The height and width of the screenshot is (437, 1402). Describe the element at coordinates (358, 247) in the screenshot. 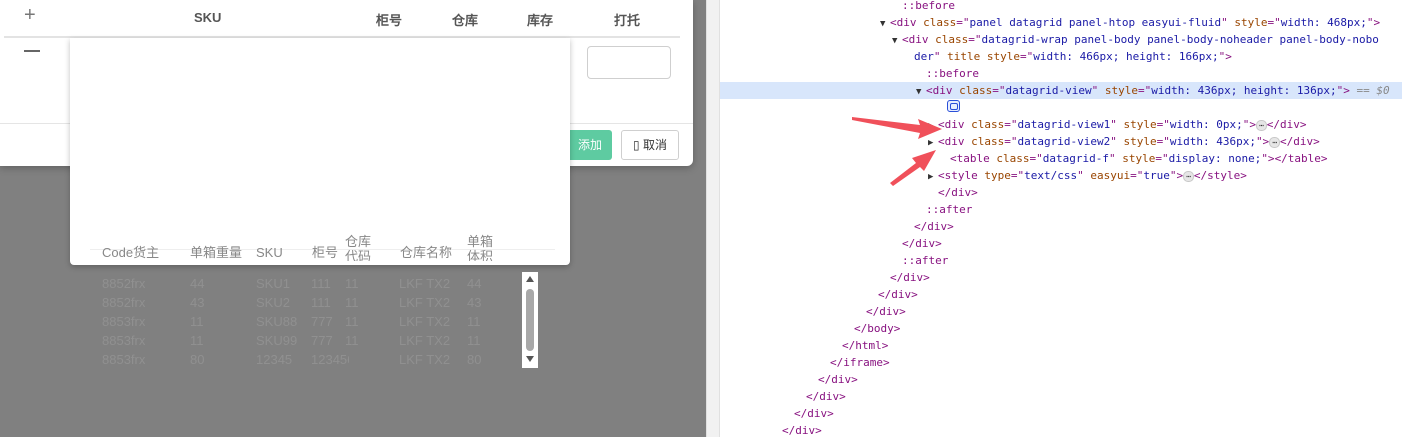

I see `dropdown-column-header: 仓库代码` at that location.